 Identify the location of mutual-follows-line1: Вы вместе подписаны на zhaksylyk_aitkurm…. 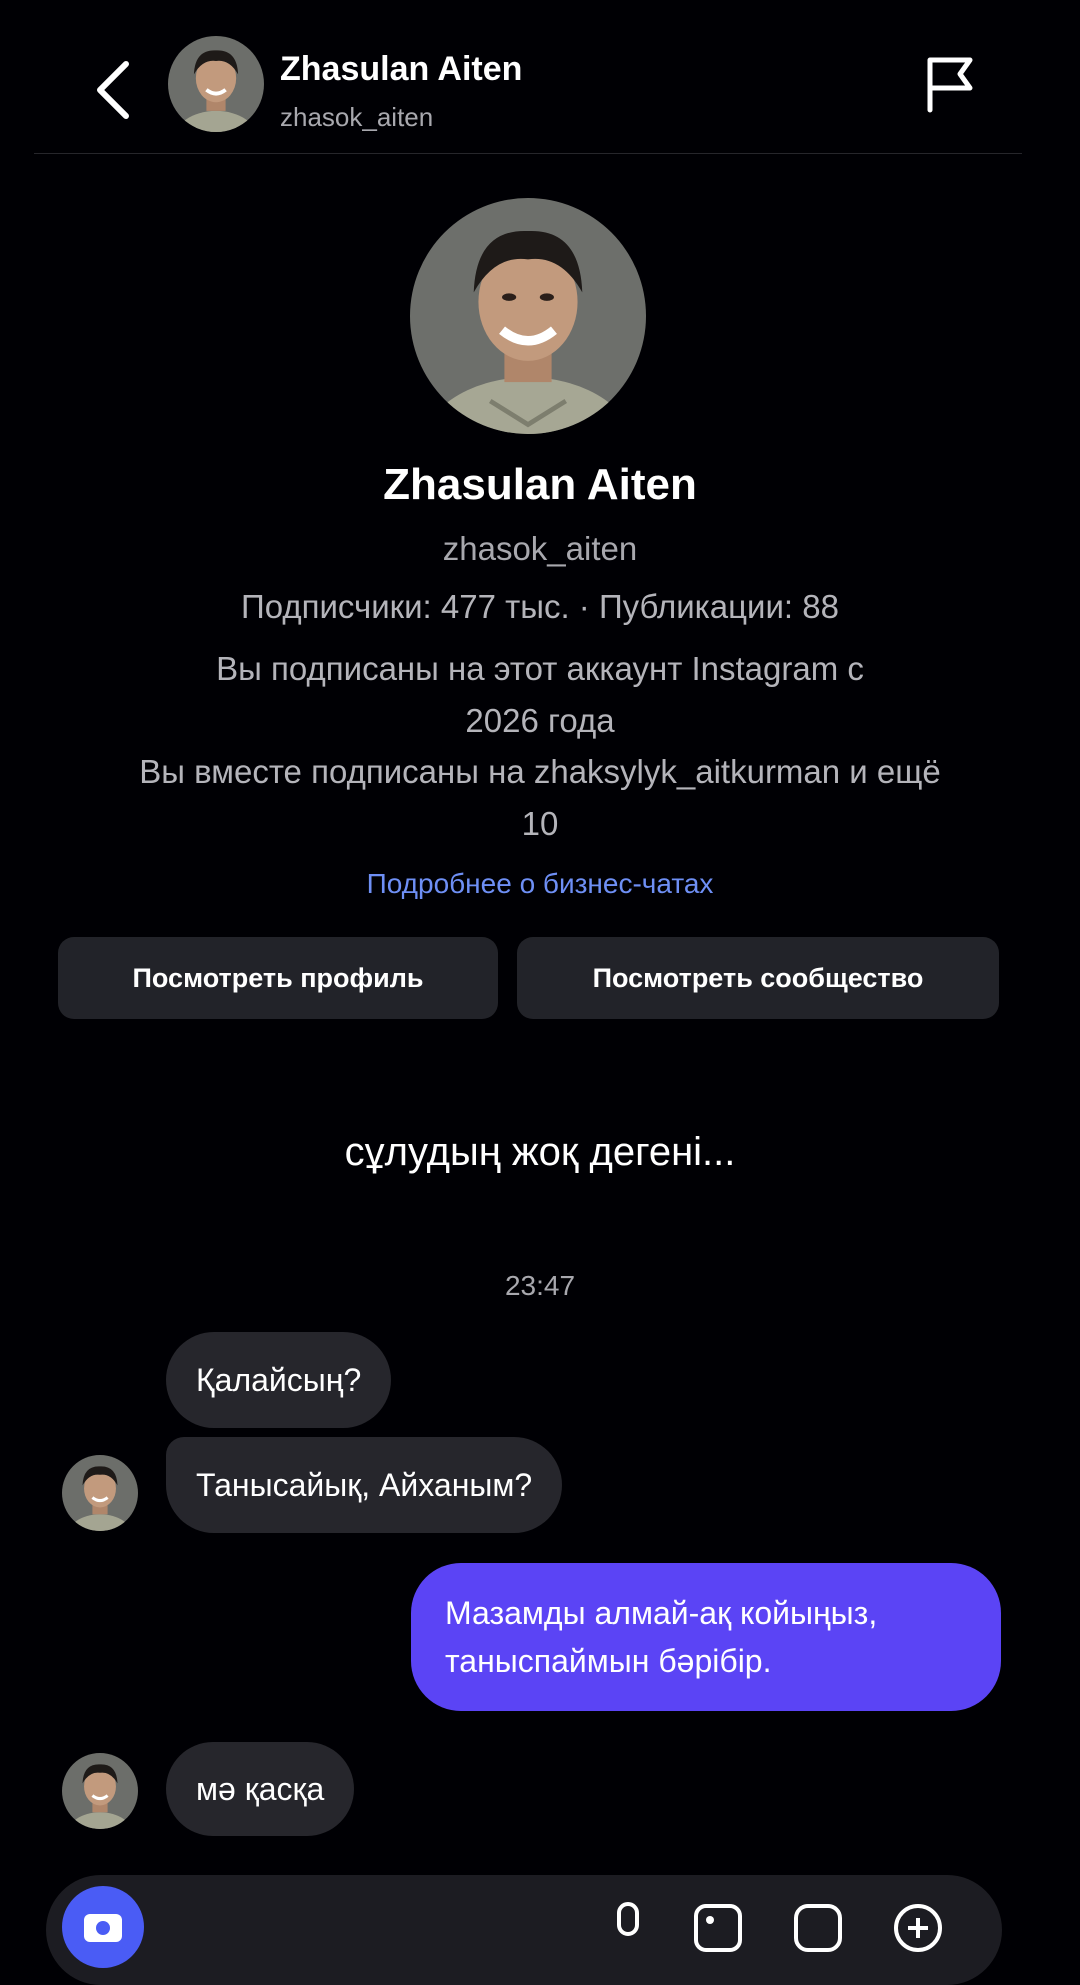
(540, 771).